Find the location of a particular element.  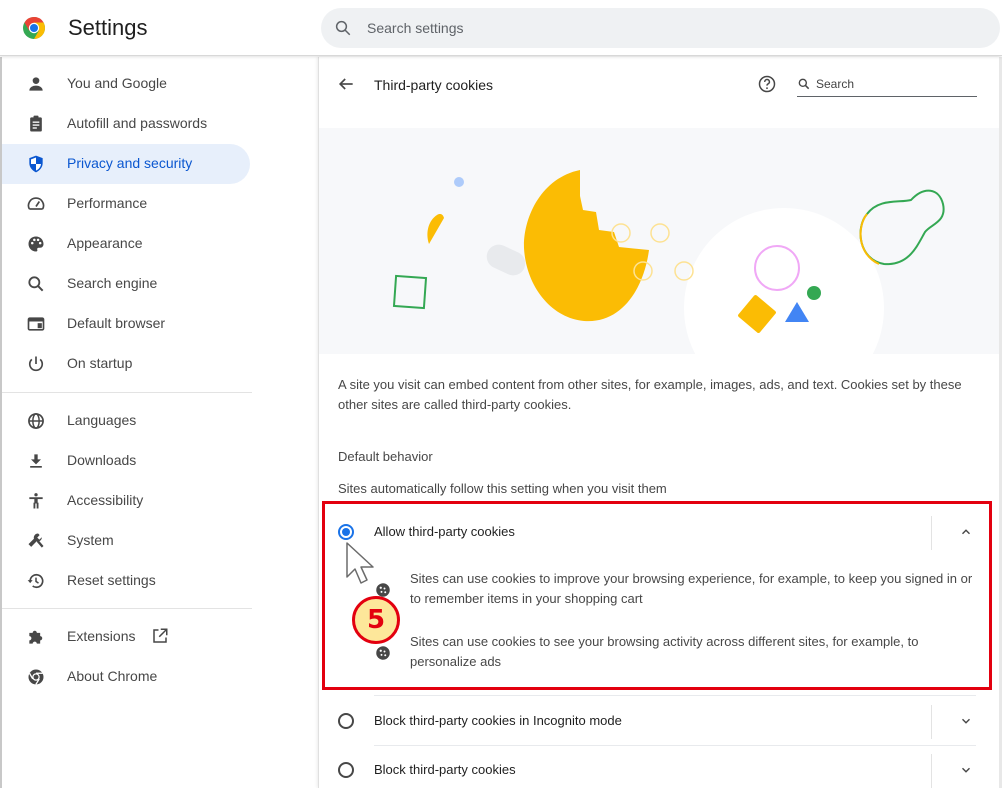

sidebar-item-privacy-and-security: Privacy and security is located at coordinates (126, 164).